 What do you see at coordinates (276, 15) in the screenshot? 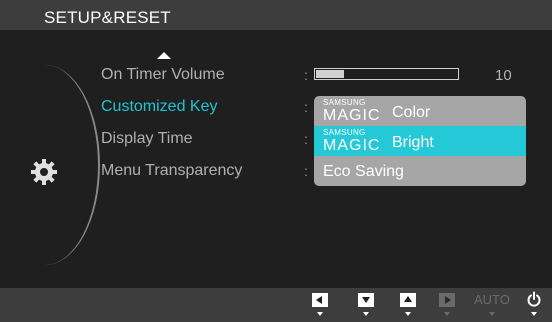
I see `header-bar: SETUP&RESET` at bounding box center [276, 15].